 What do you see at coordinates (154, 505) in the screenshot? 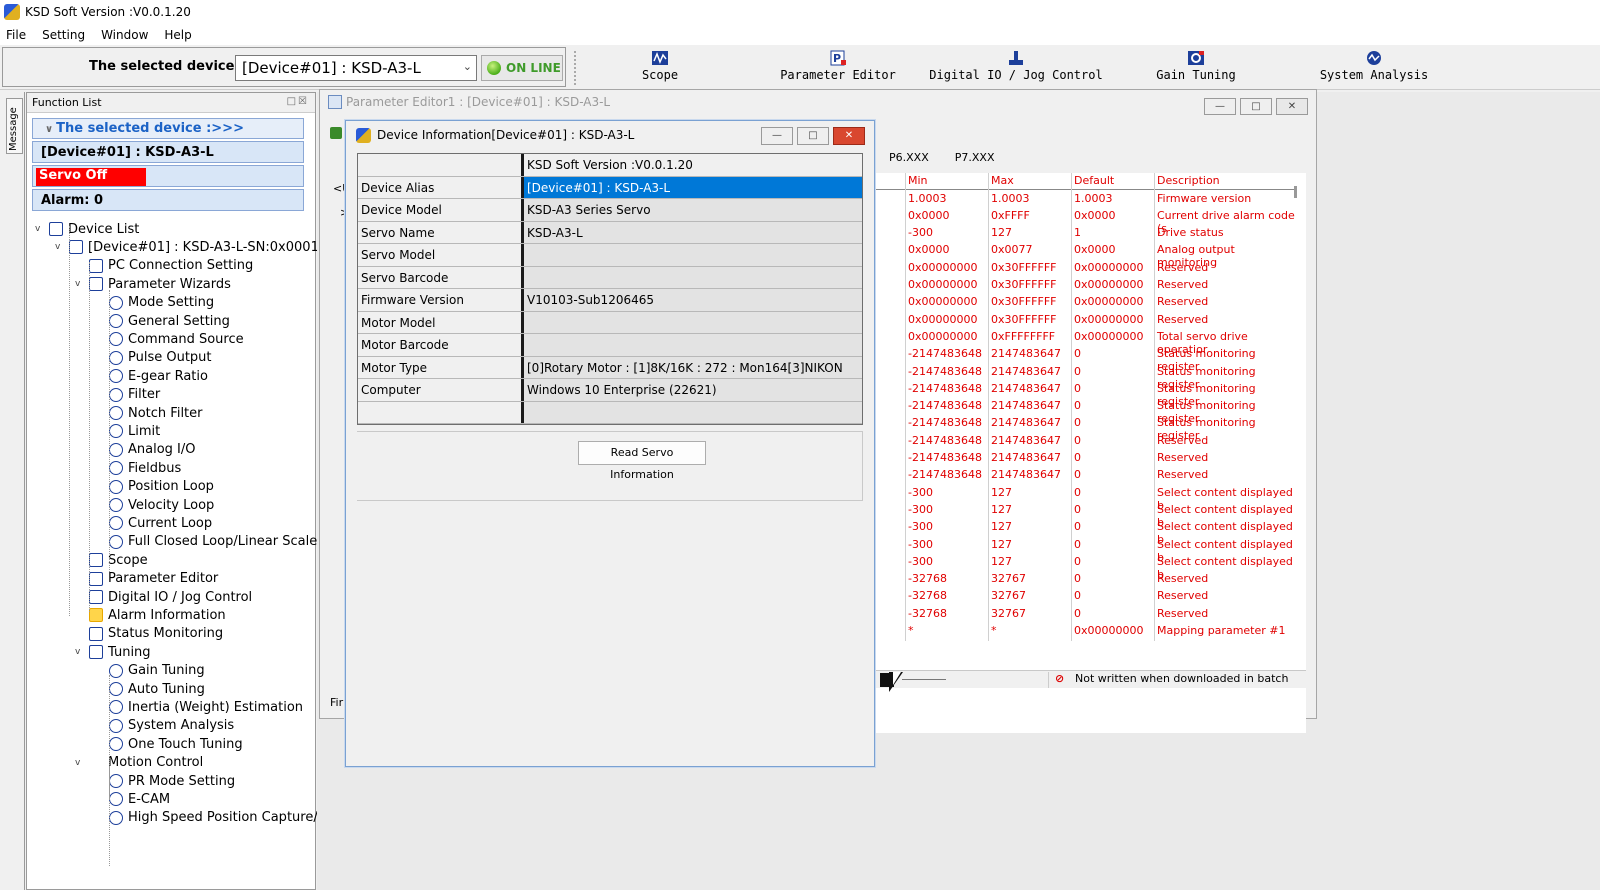
I see `tree-item: Velocity Loop` at bounding box center [154, 505].